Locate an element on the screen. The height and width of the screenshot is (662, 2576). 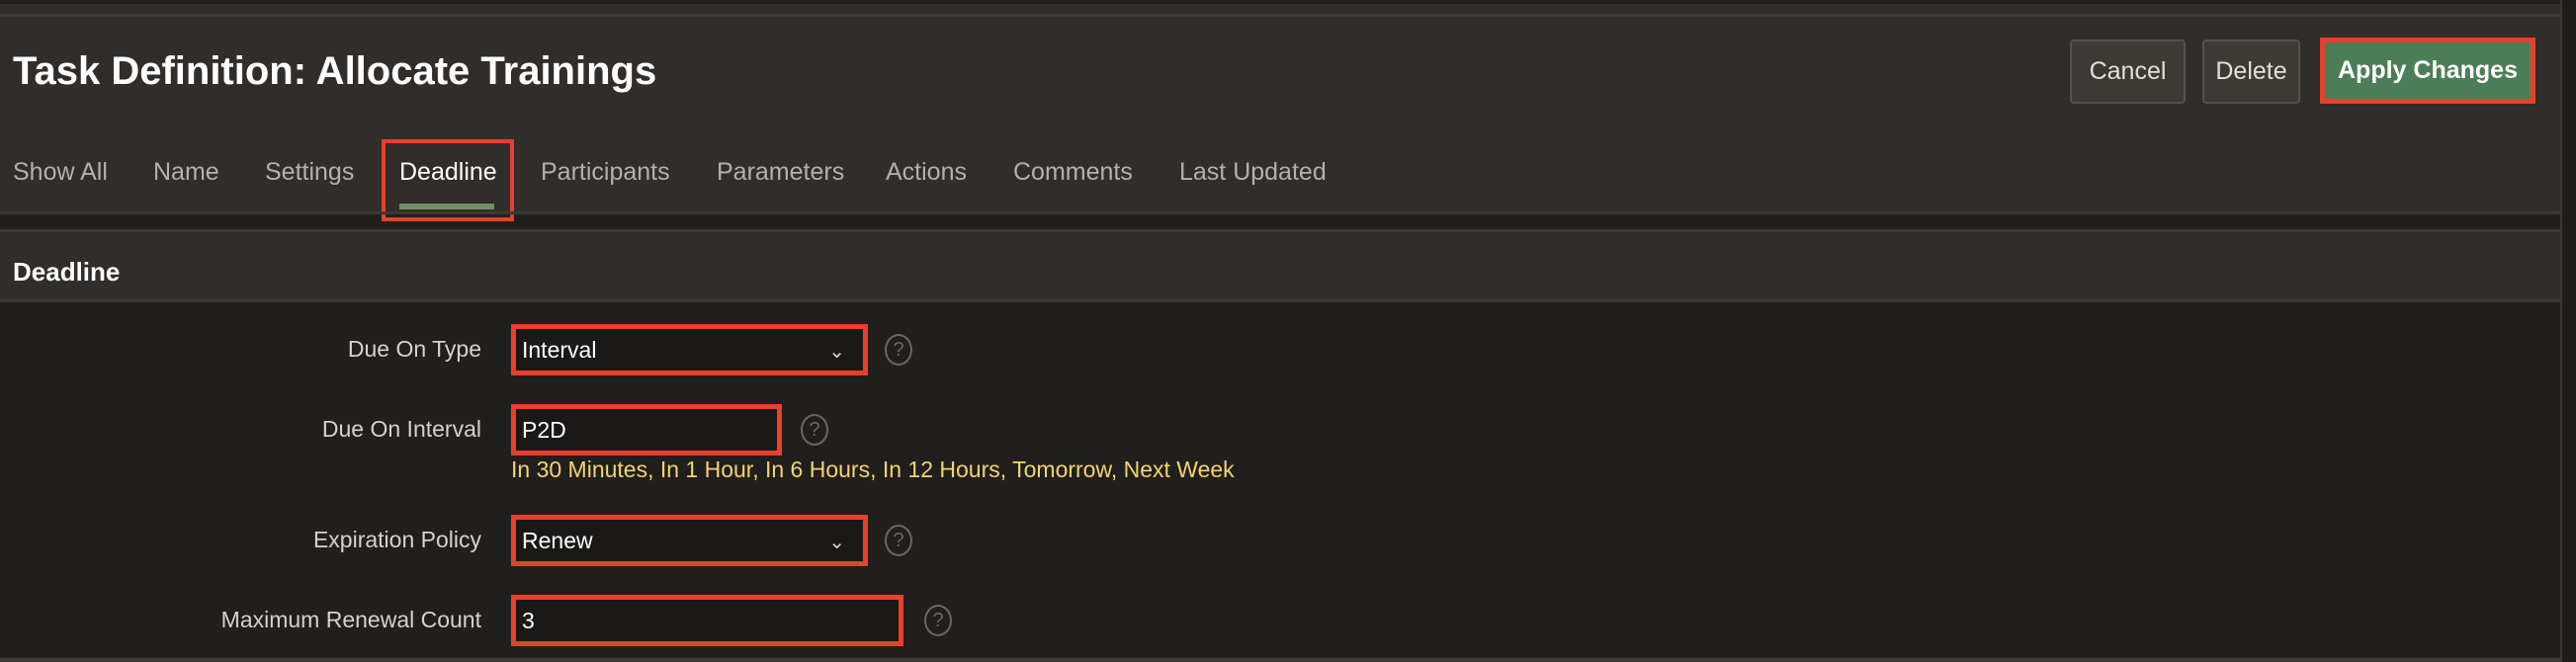
expiration-policy-label: Expiration Policy is located at coordinates (396, 539).